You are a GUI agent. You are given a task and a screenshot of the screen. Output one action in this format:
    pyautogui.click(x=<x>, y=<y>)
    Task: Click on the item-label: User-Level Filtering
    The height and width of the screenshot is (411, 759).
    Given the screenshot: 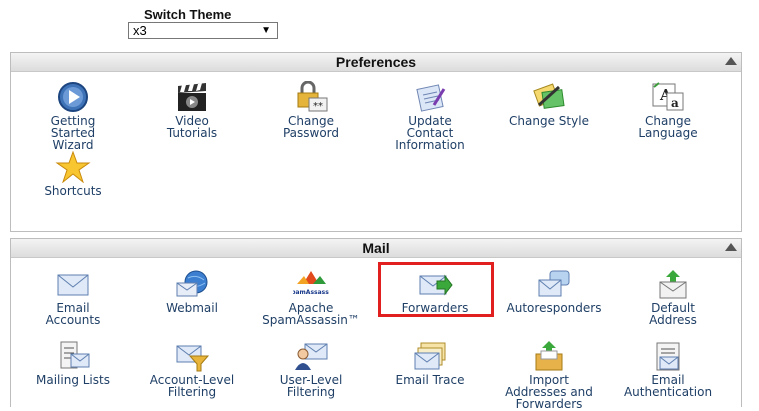 What is the action you would take?
    pyautogui.click(x=311, y=386)
    